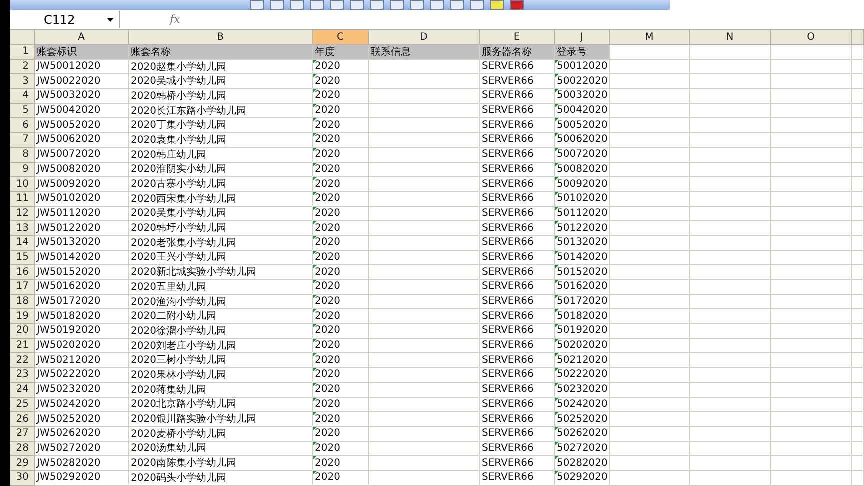 The image size is (864, 486). Describe the element at coordinates (22, 37) in the screenshot. I see `select-all-button` at that location.